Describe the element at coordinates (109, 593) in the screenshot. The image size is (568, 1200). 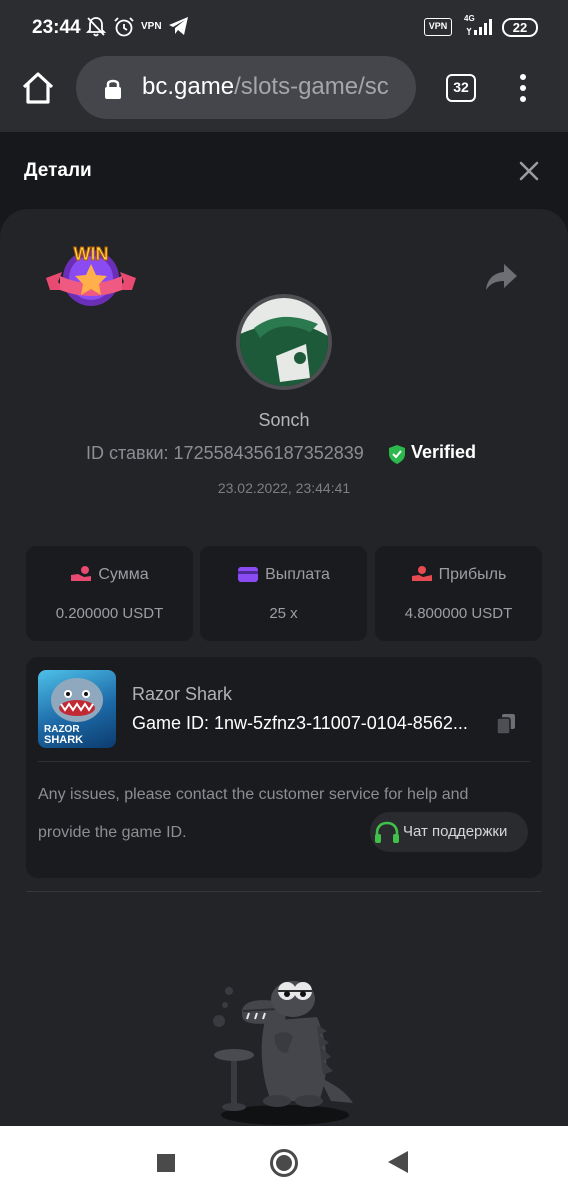
I see `stat-card-amount: Сумма 0.200000 USDT` at that location.